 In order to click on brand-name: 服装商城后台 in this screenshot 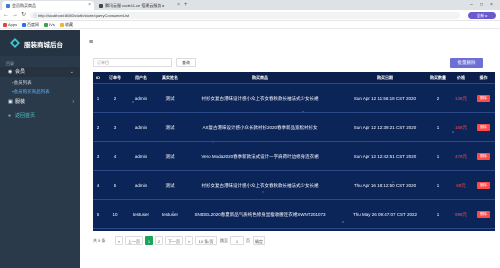, I will do `click(43, 45)`.